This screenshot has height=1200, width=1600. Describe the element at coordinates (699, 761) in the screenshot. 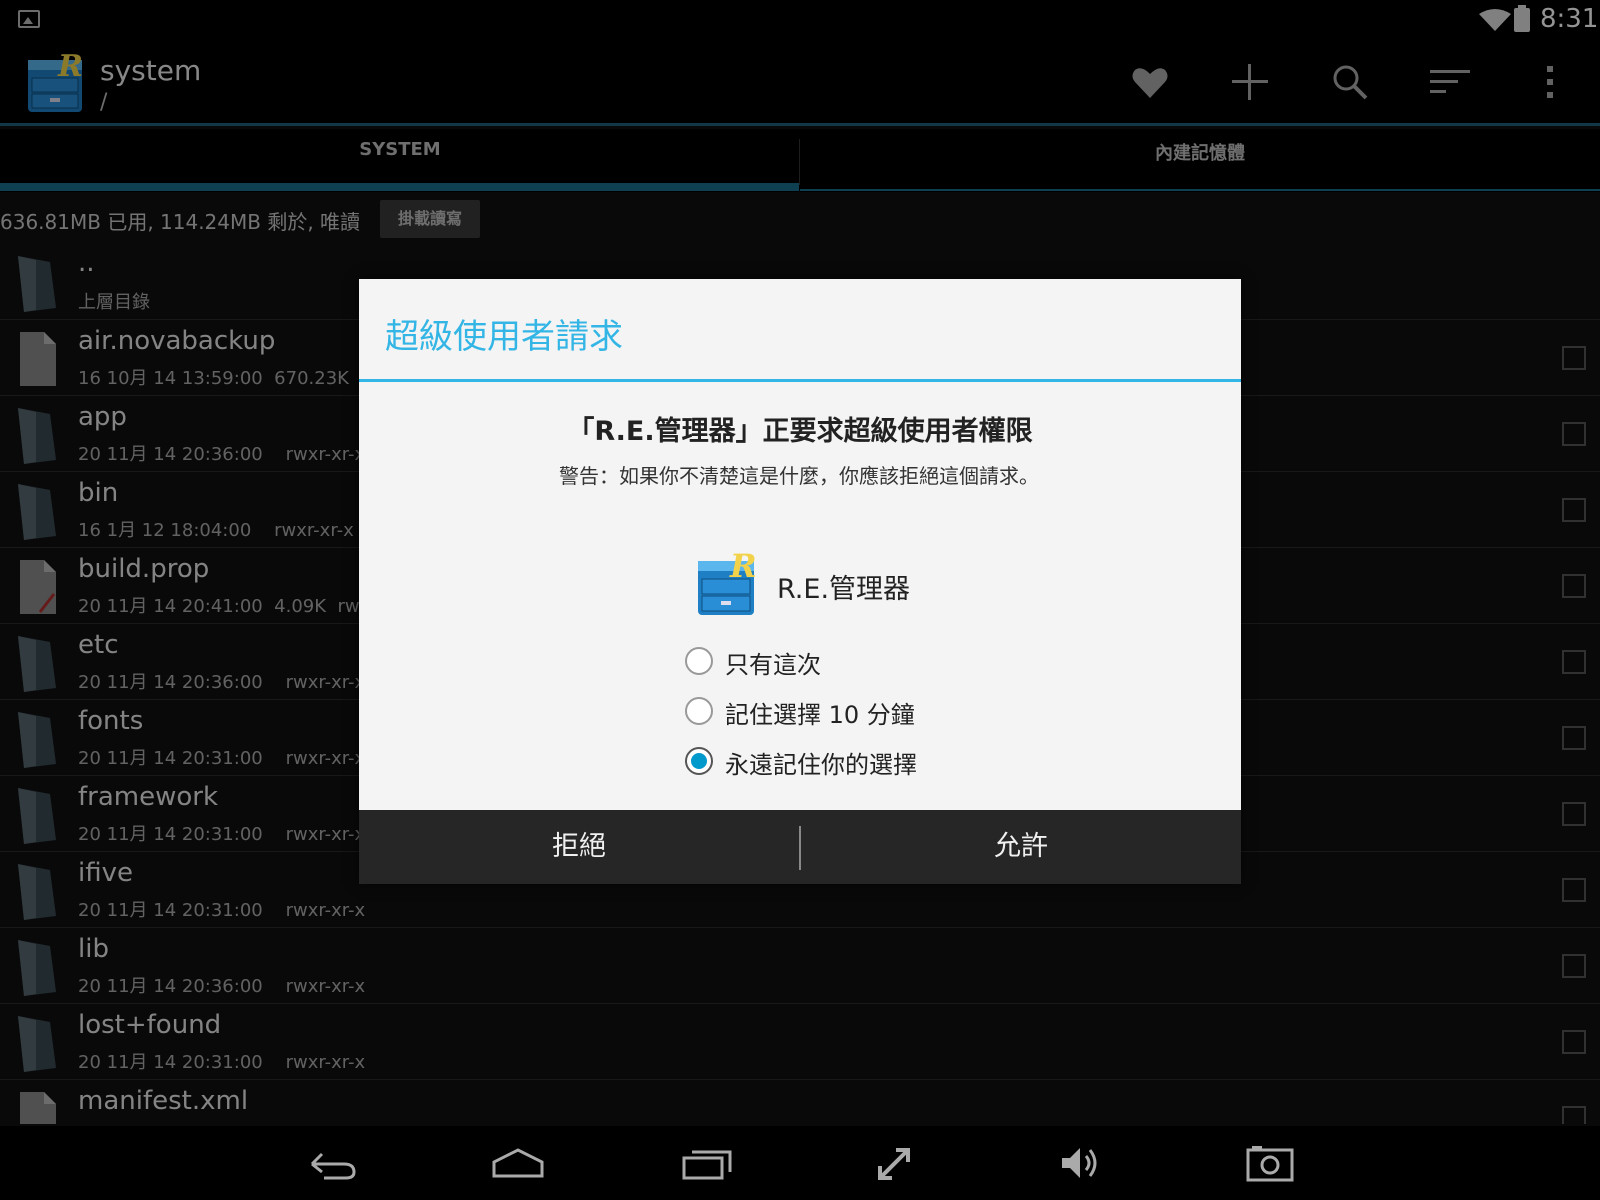

I see `radio-button-selected` at that location.